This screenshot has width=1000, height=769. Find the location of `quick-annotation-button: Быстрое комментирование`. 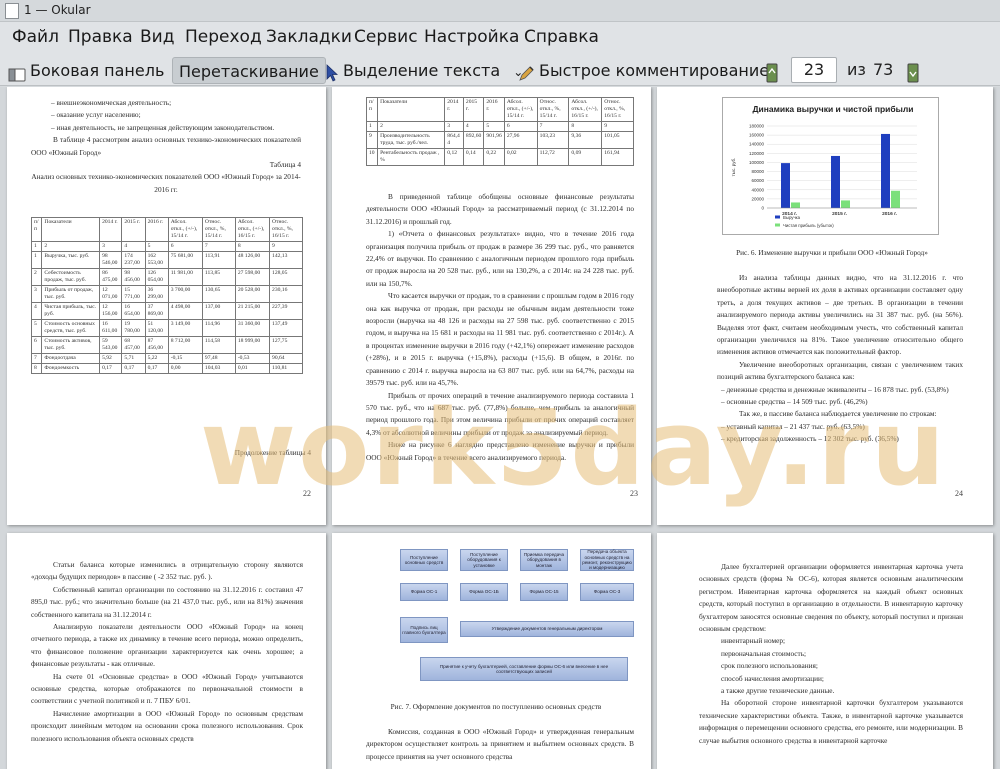

quick-annotation-button: Быстрое комментирование is located at coordinates (643, 70).